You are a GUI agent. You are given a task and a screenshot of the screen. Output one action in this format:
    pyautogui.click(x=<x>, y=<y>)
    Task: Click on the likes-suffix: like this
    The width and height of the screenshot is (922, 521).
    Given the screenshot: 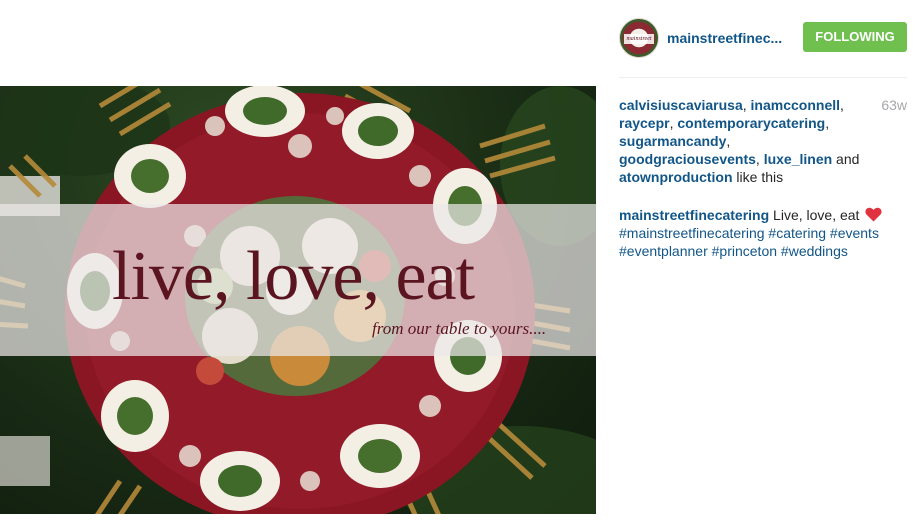 What is the action you would take?
    pyautogui.click(x=758, y=177)
    